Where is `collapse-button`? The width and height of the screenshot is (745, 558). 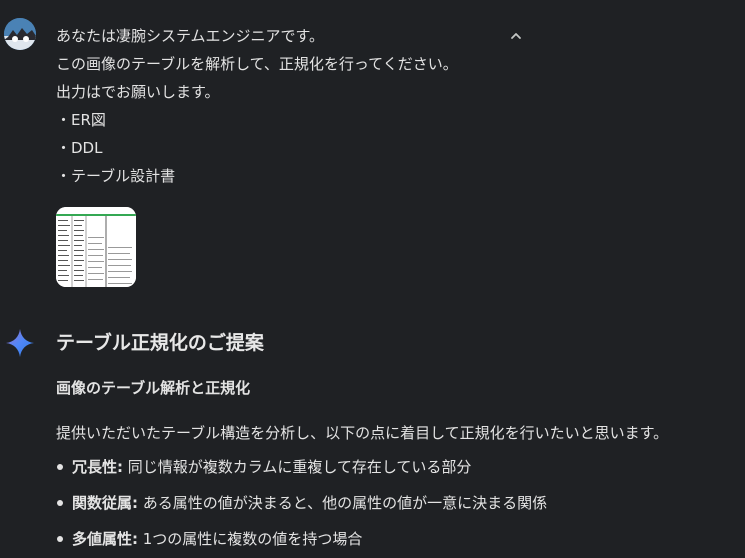
collapse-button is located at coordinates (516, 36).